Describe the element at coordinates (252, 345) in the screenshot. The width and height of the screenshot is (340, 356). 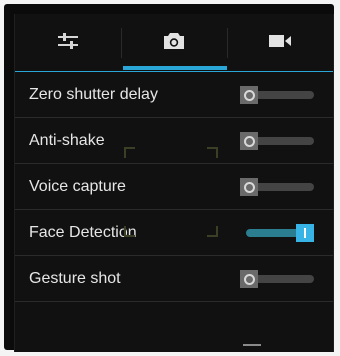
I see `scroll-indicator` at that location.